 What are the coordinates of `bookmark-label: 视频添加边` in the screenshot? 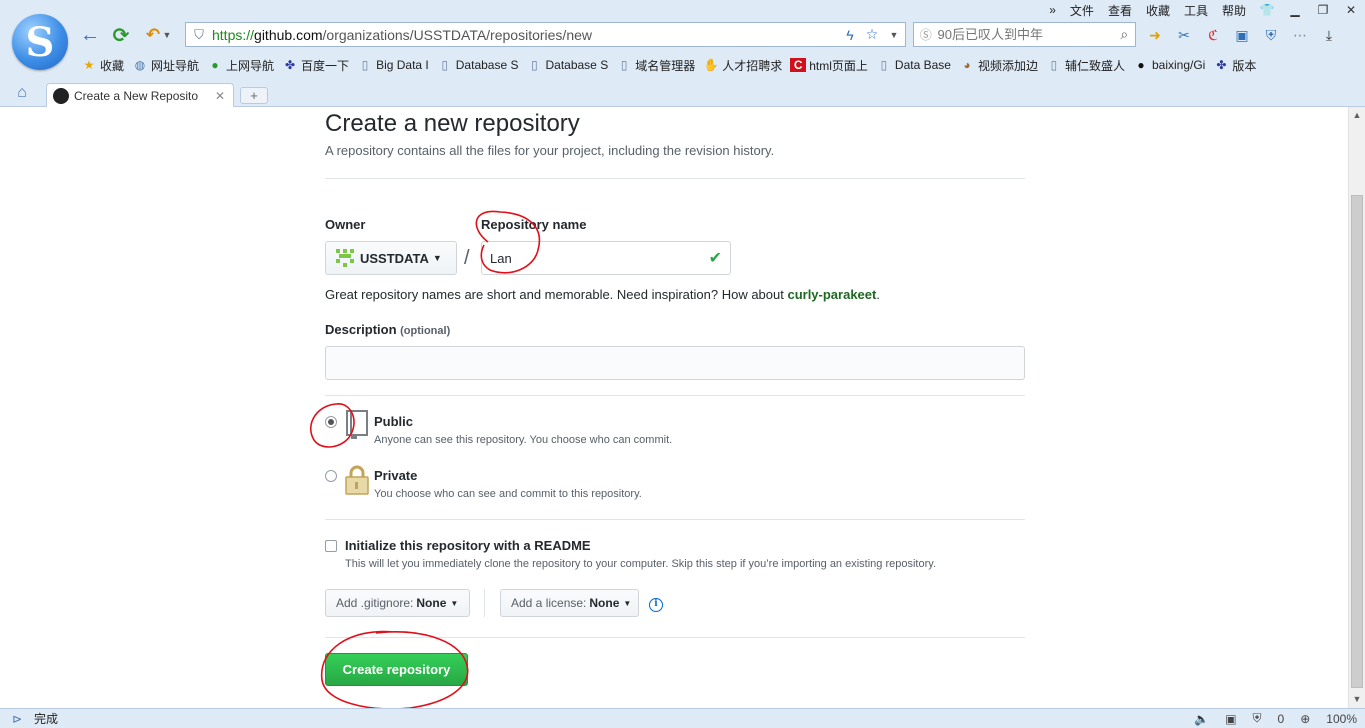 It's located at (1007, 65).